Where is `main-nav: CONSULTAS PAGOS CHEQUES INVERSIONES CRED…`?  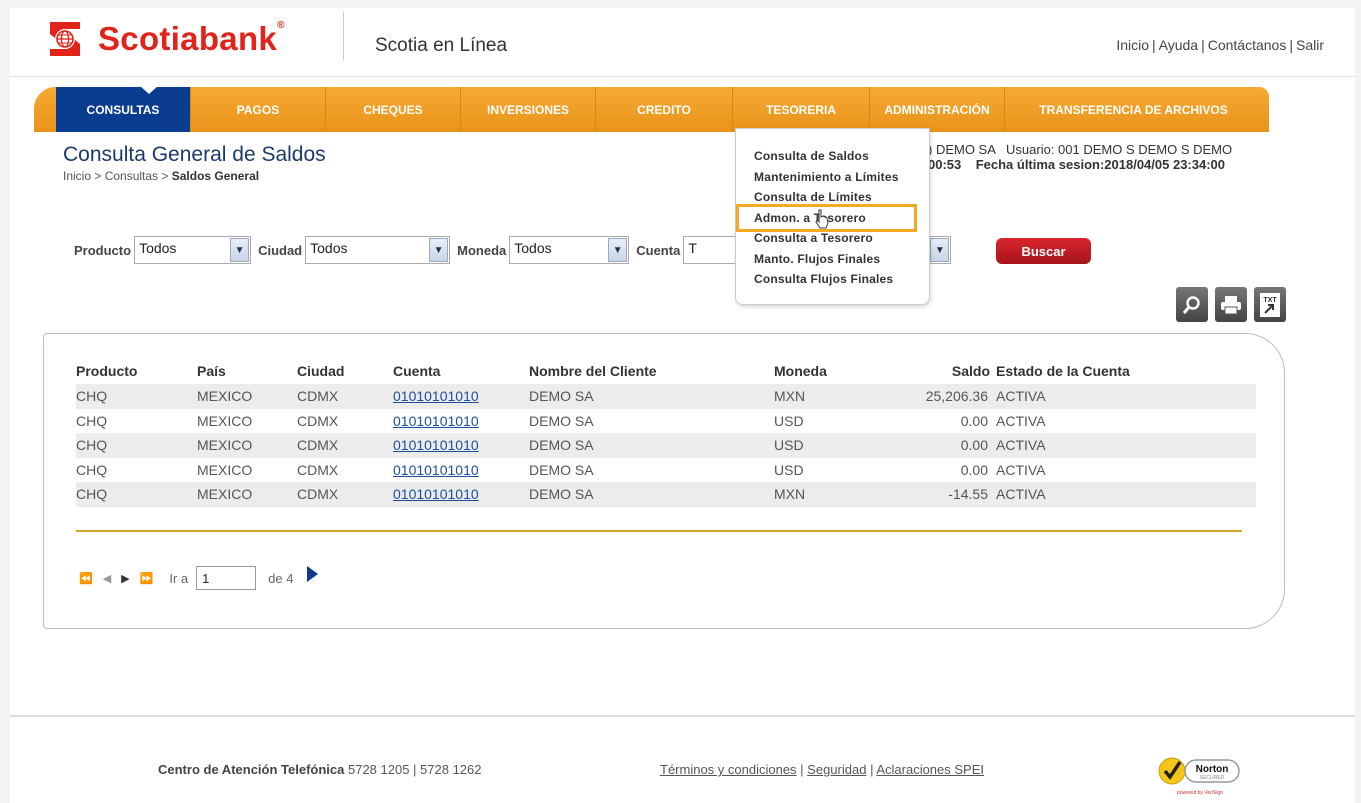 main-nav: CONSULTAS PAGOS CHEQUES INVERSIONES CRED… is located at coordinates (651, 109).